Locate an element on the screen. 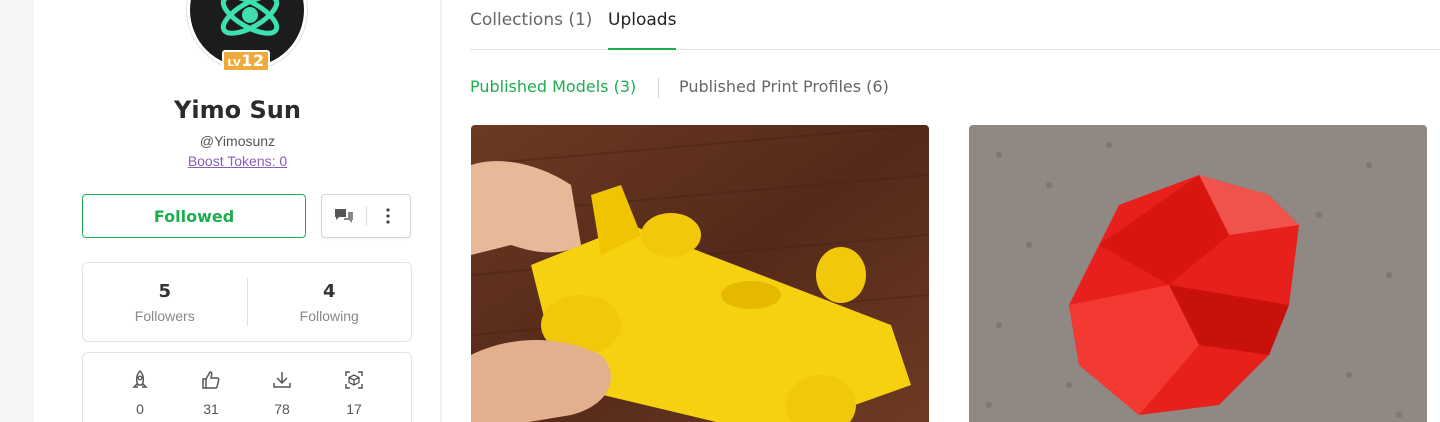 This screenshot has height=422, width=1440. level-prefix: LV is located at coordinates (234, 63).